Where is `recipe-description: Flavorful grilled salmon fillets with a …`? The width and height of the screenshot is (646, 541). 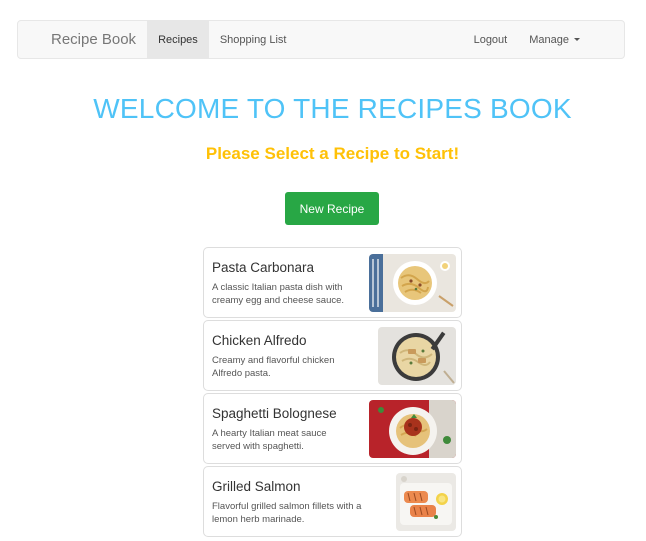 recipe-description: Flavorful grilled salmon fillets with a … is located at coordinates (286, 513).